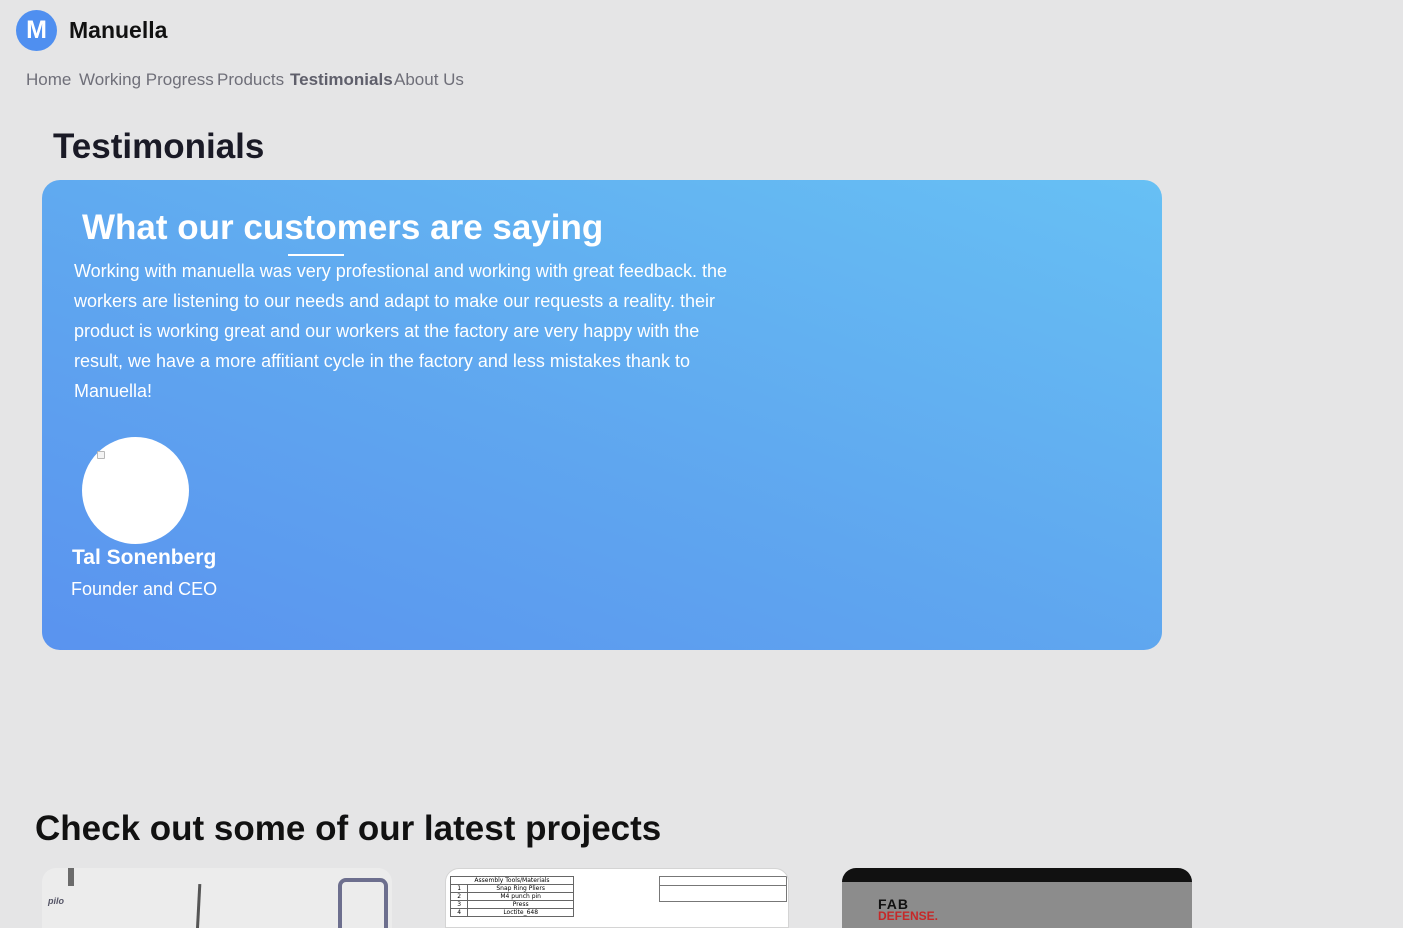  I want to click on project-thumb-pilo: pilo, so click(217, 898).